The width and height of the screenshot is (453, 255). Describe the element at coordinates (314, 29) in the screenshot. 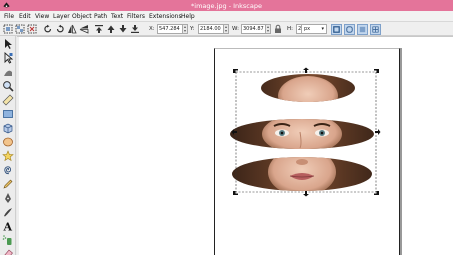

I see `unit-select-main: px ▾` at that location.